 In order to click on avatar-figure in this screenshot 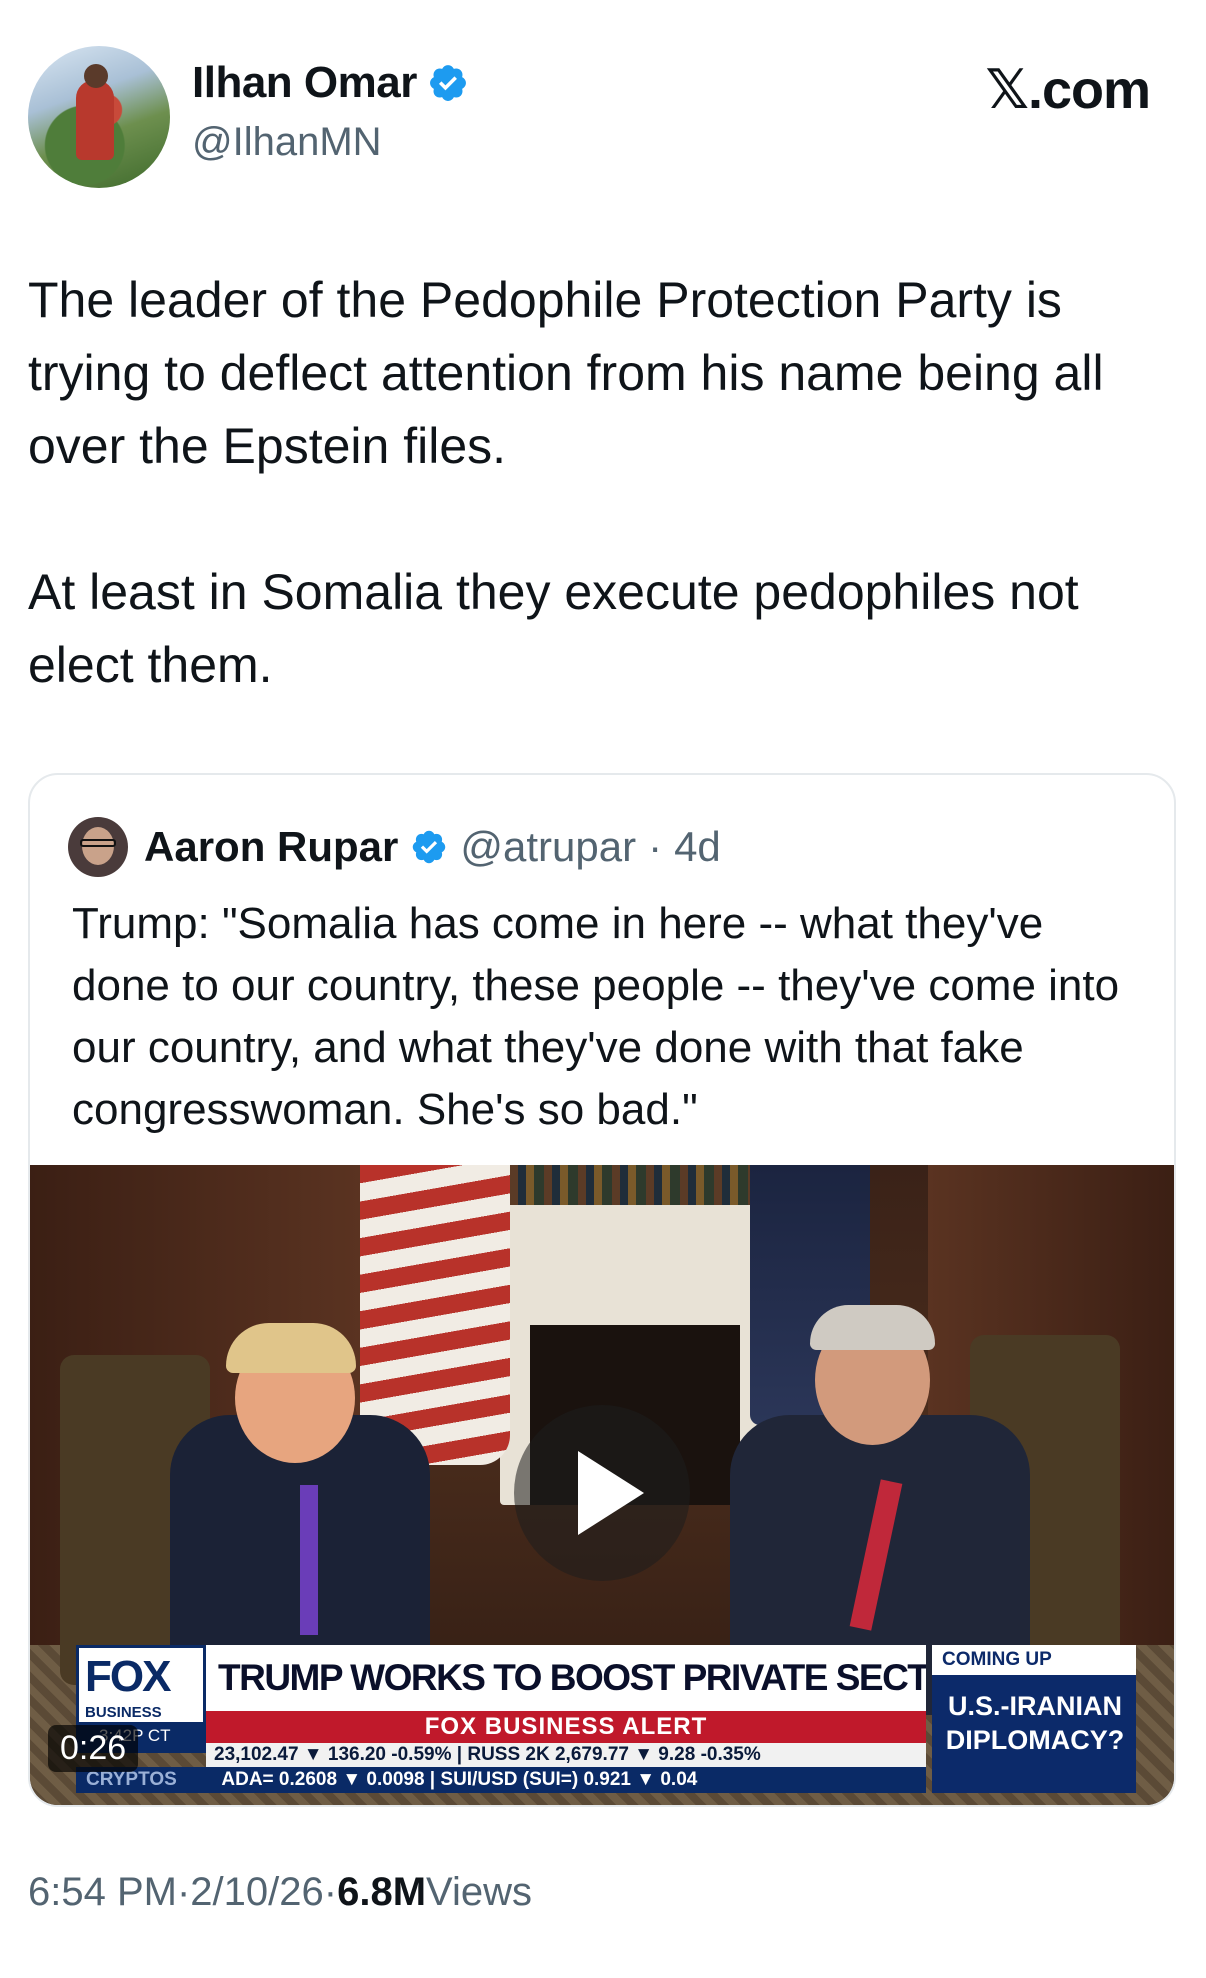, I will do `click(95, 120)`.